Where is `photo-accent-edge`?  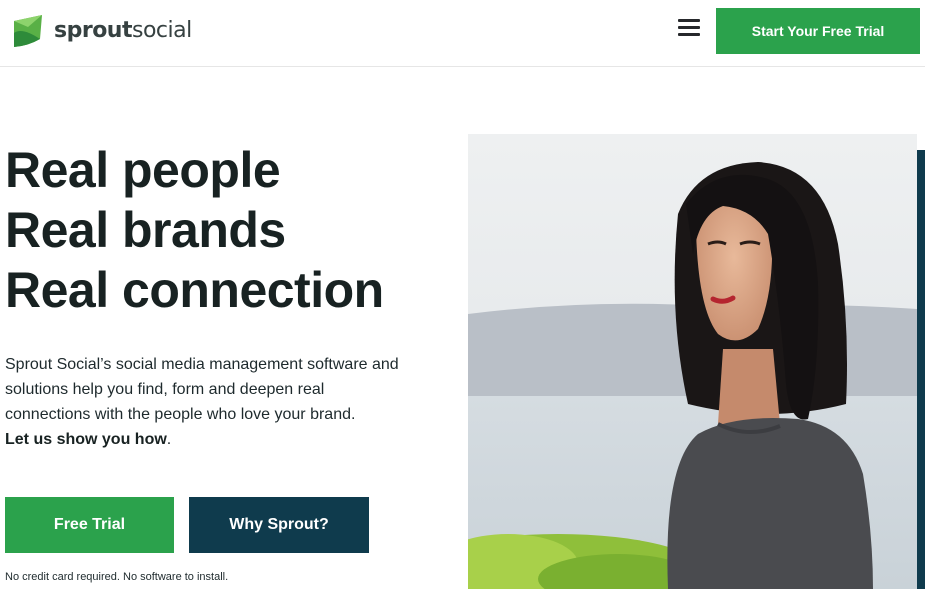
photo-accent-edge is located at coordinates (921, 369).